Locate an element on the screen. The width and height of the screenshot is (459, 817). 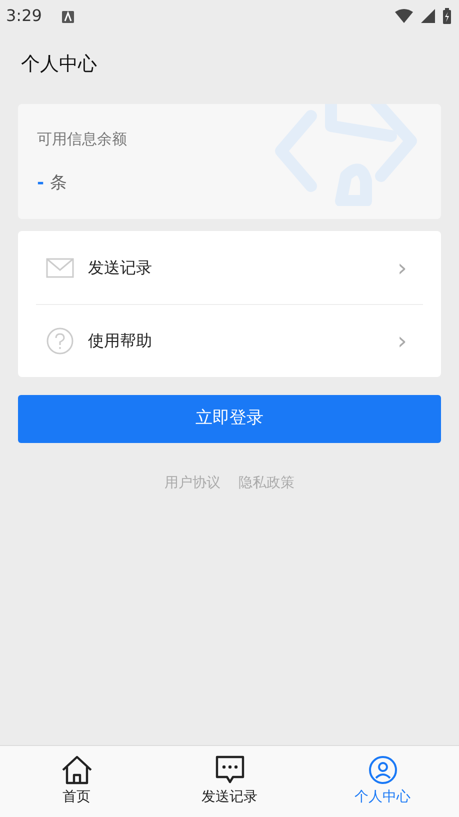
balance-value: - is located at coordinates (40, 183).